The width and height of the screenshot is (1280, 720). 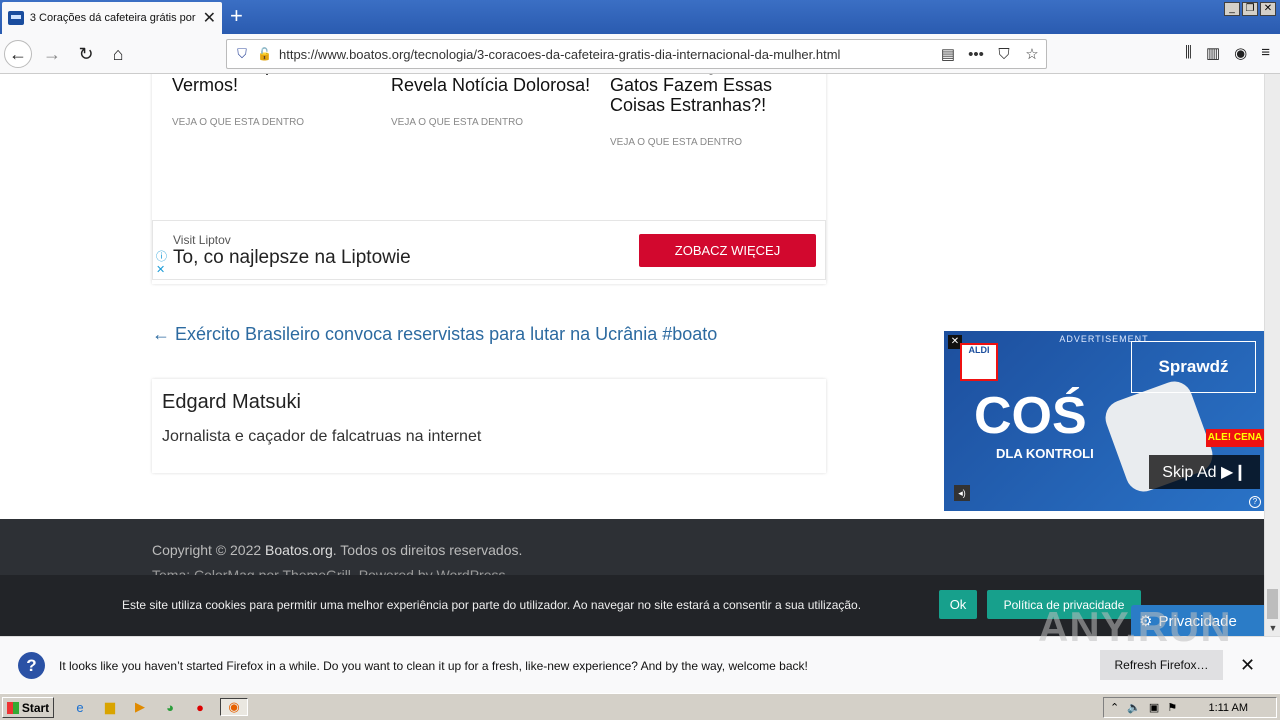 I want to click on opera-icon: ●, so click(x=200, y=707).